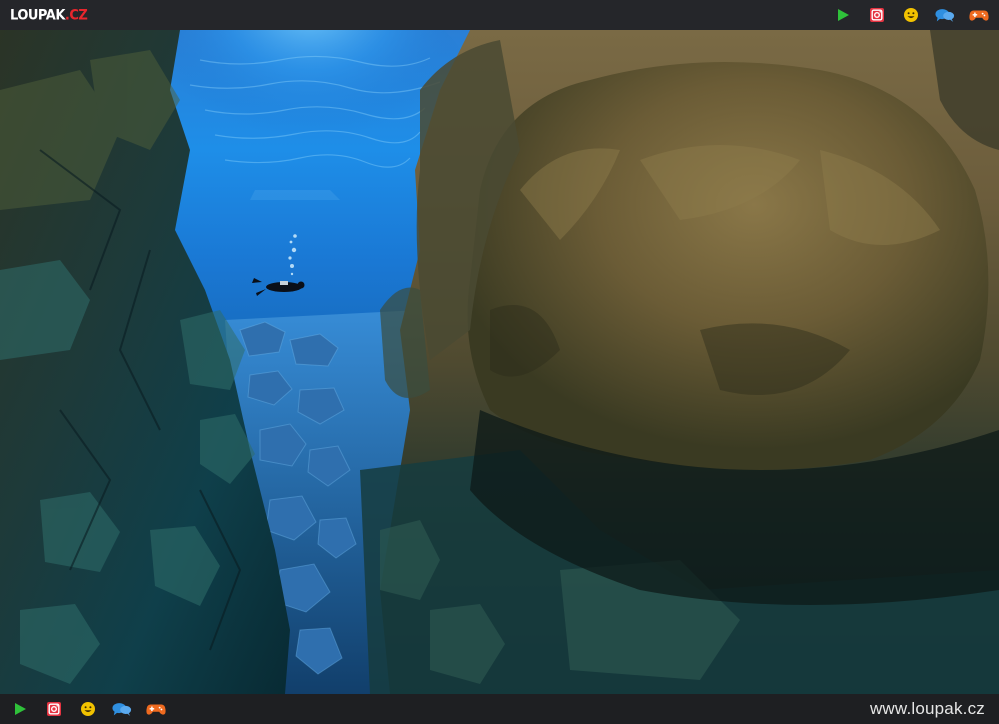 The image size is (999, 724). I want to click on site-url-link: www.loupak.cz, so click(929, 709).